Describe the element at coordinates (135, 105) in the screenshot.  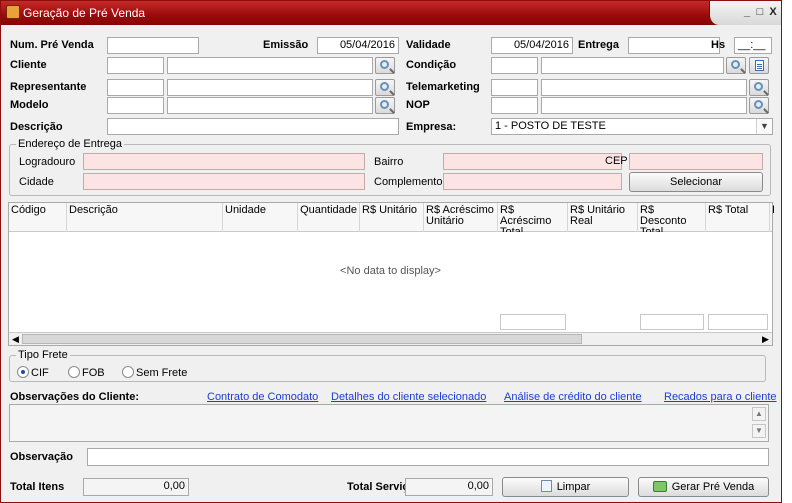
I see `modelo-code-input` at that location.